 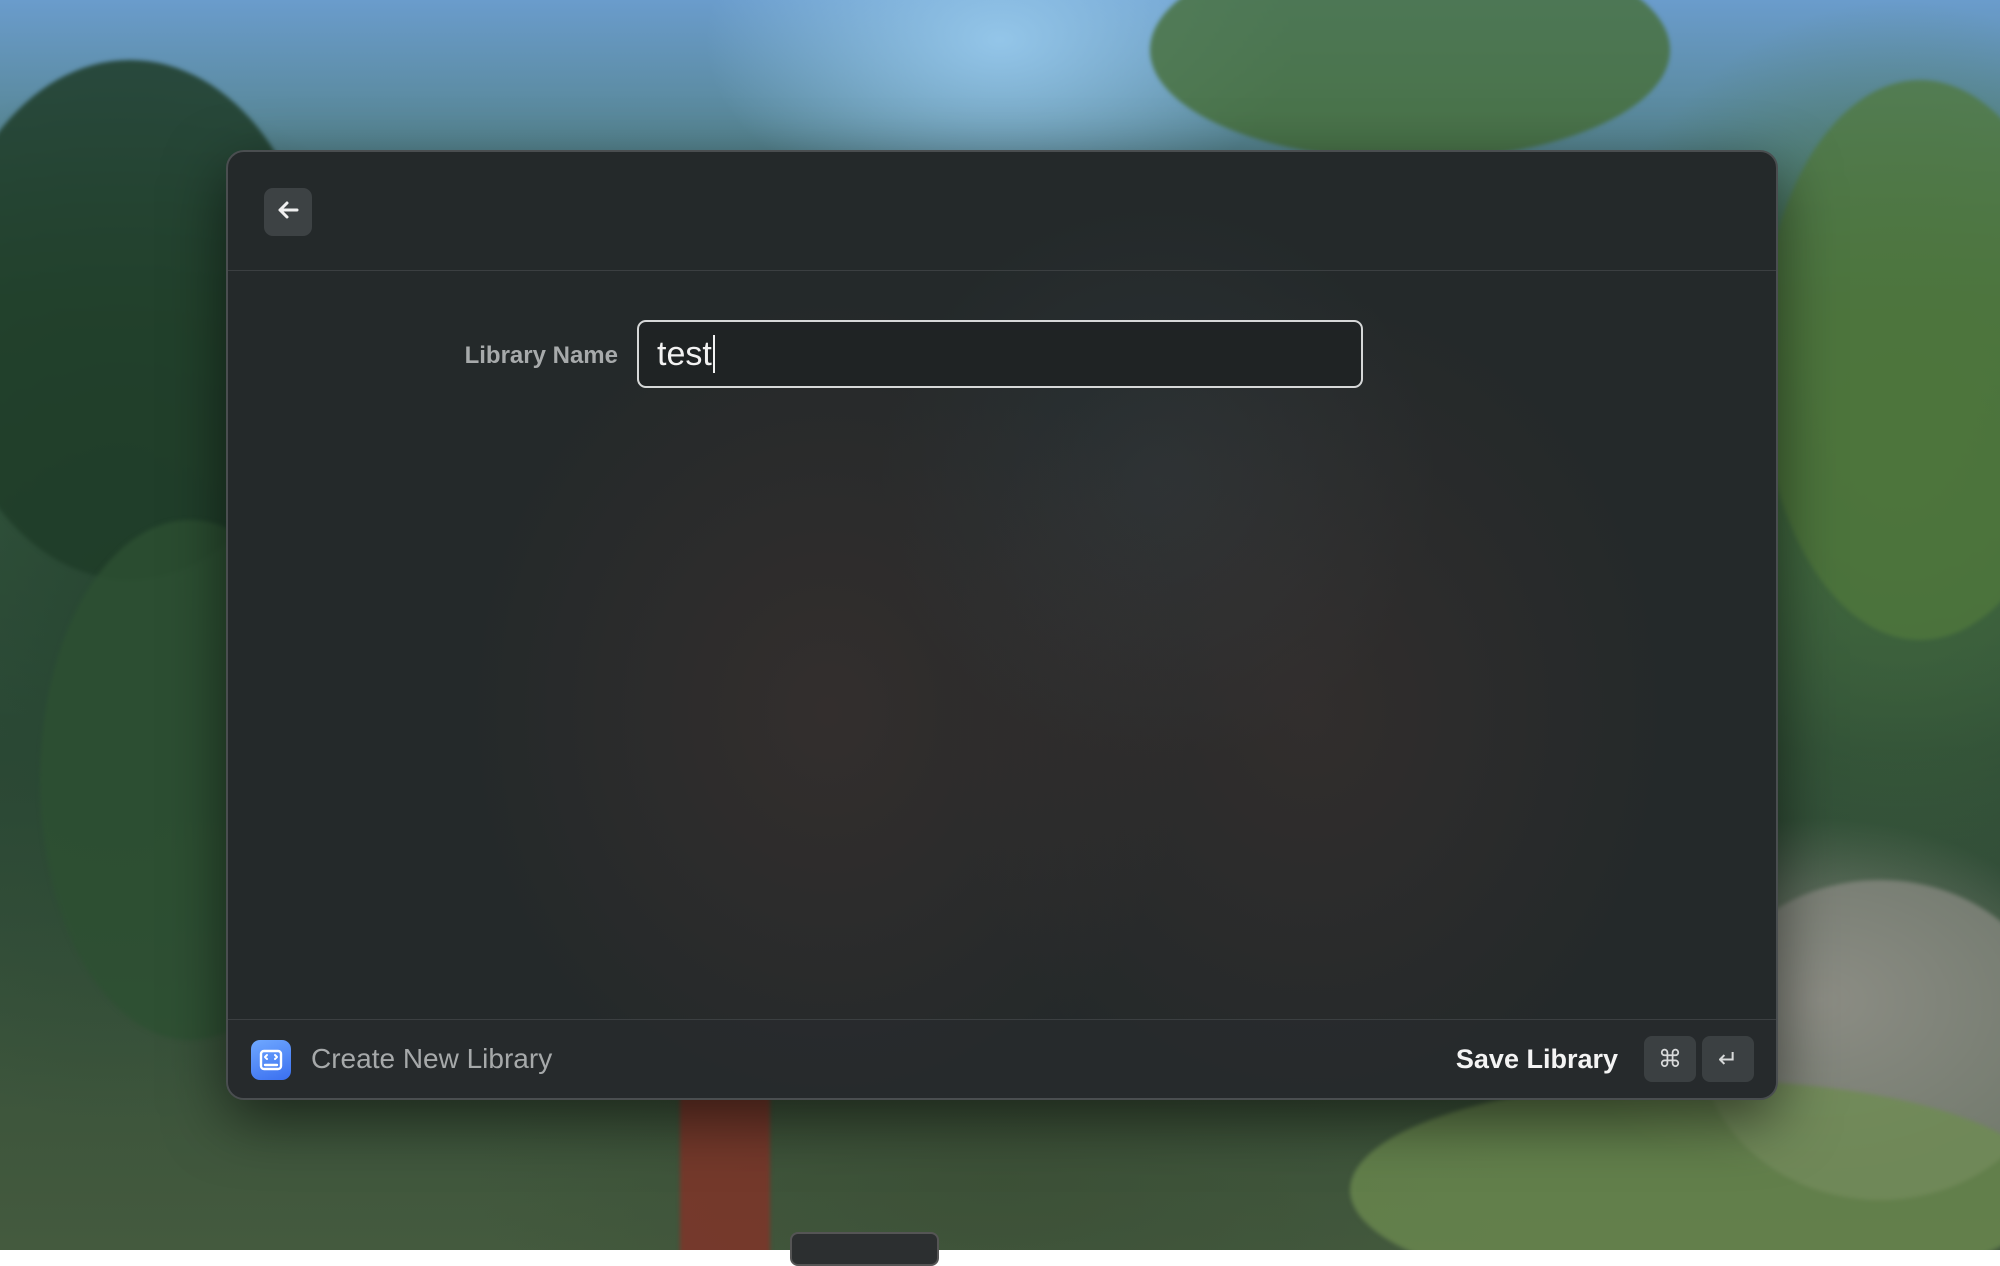 I want to click on library-name-value: test, so click(x=684, y=353).